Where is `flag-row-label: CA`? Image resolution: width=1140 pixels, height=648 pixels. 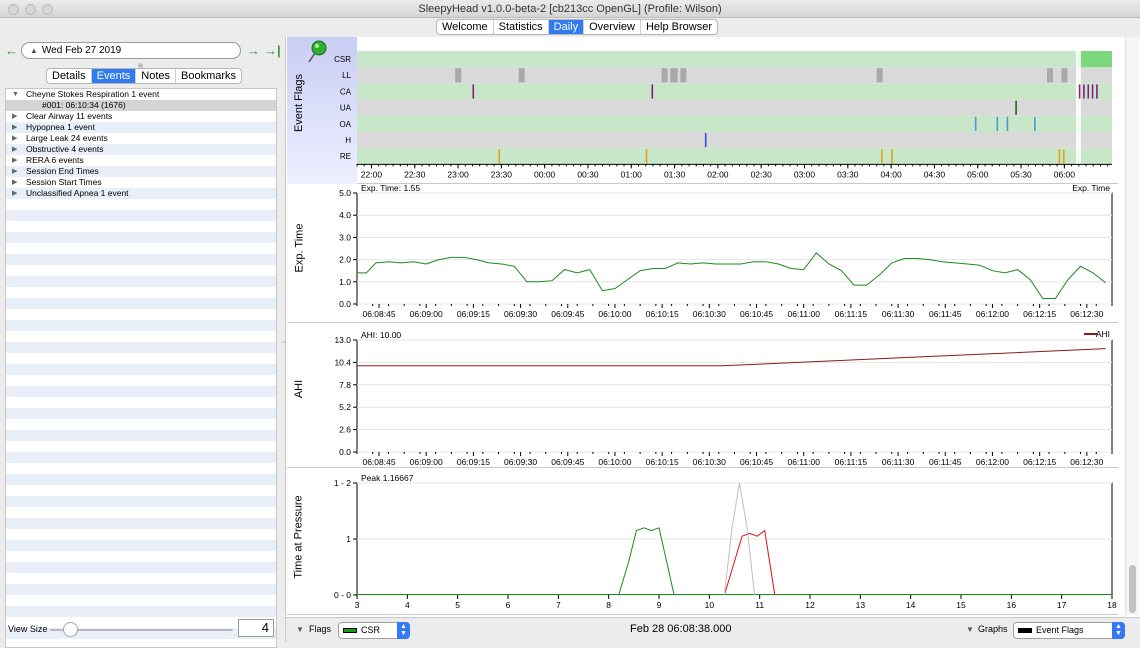
flag-row-label: CA is located at coordinates (346, 91).